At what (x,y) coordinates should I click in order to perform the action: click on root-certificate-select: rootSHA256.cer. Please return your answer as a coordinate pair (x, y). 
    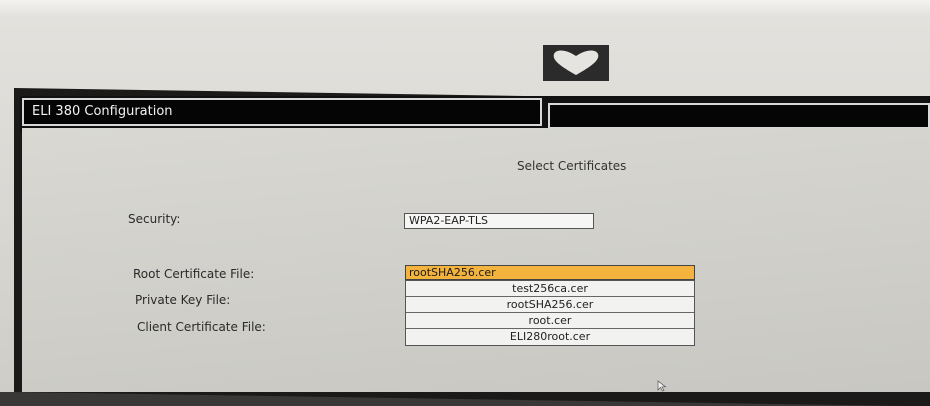
    Looking at the image, I should click on (550, 272).